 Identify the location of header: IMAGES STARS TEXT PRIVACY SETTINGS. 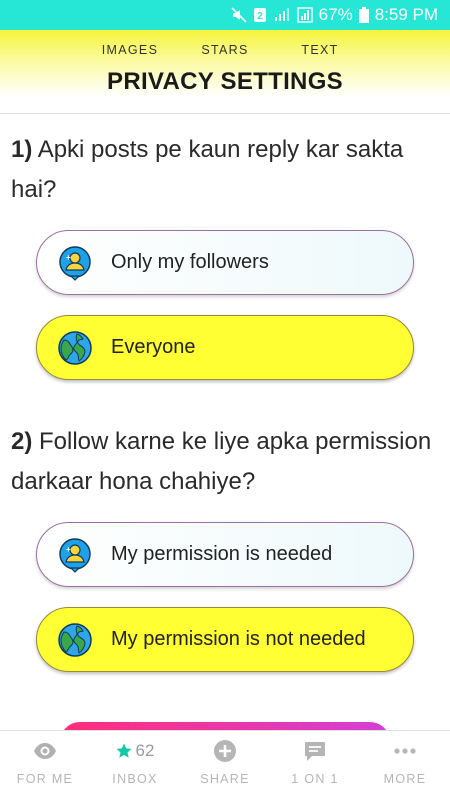
(225, 72).